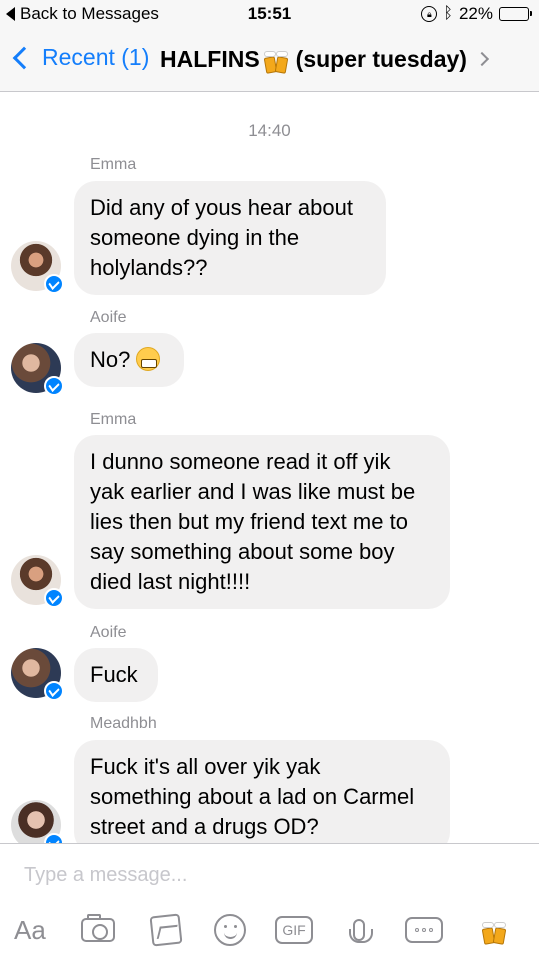 Image resolution: width=539 pixels, height=960 pixels. I want to click on conversation-name: HALFINS, so click(210, 58).